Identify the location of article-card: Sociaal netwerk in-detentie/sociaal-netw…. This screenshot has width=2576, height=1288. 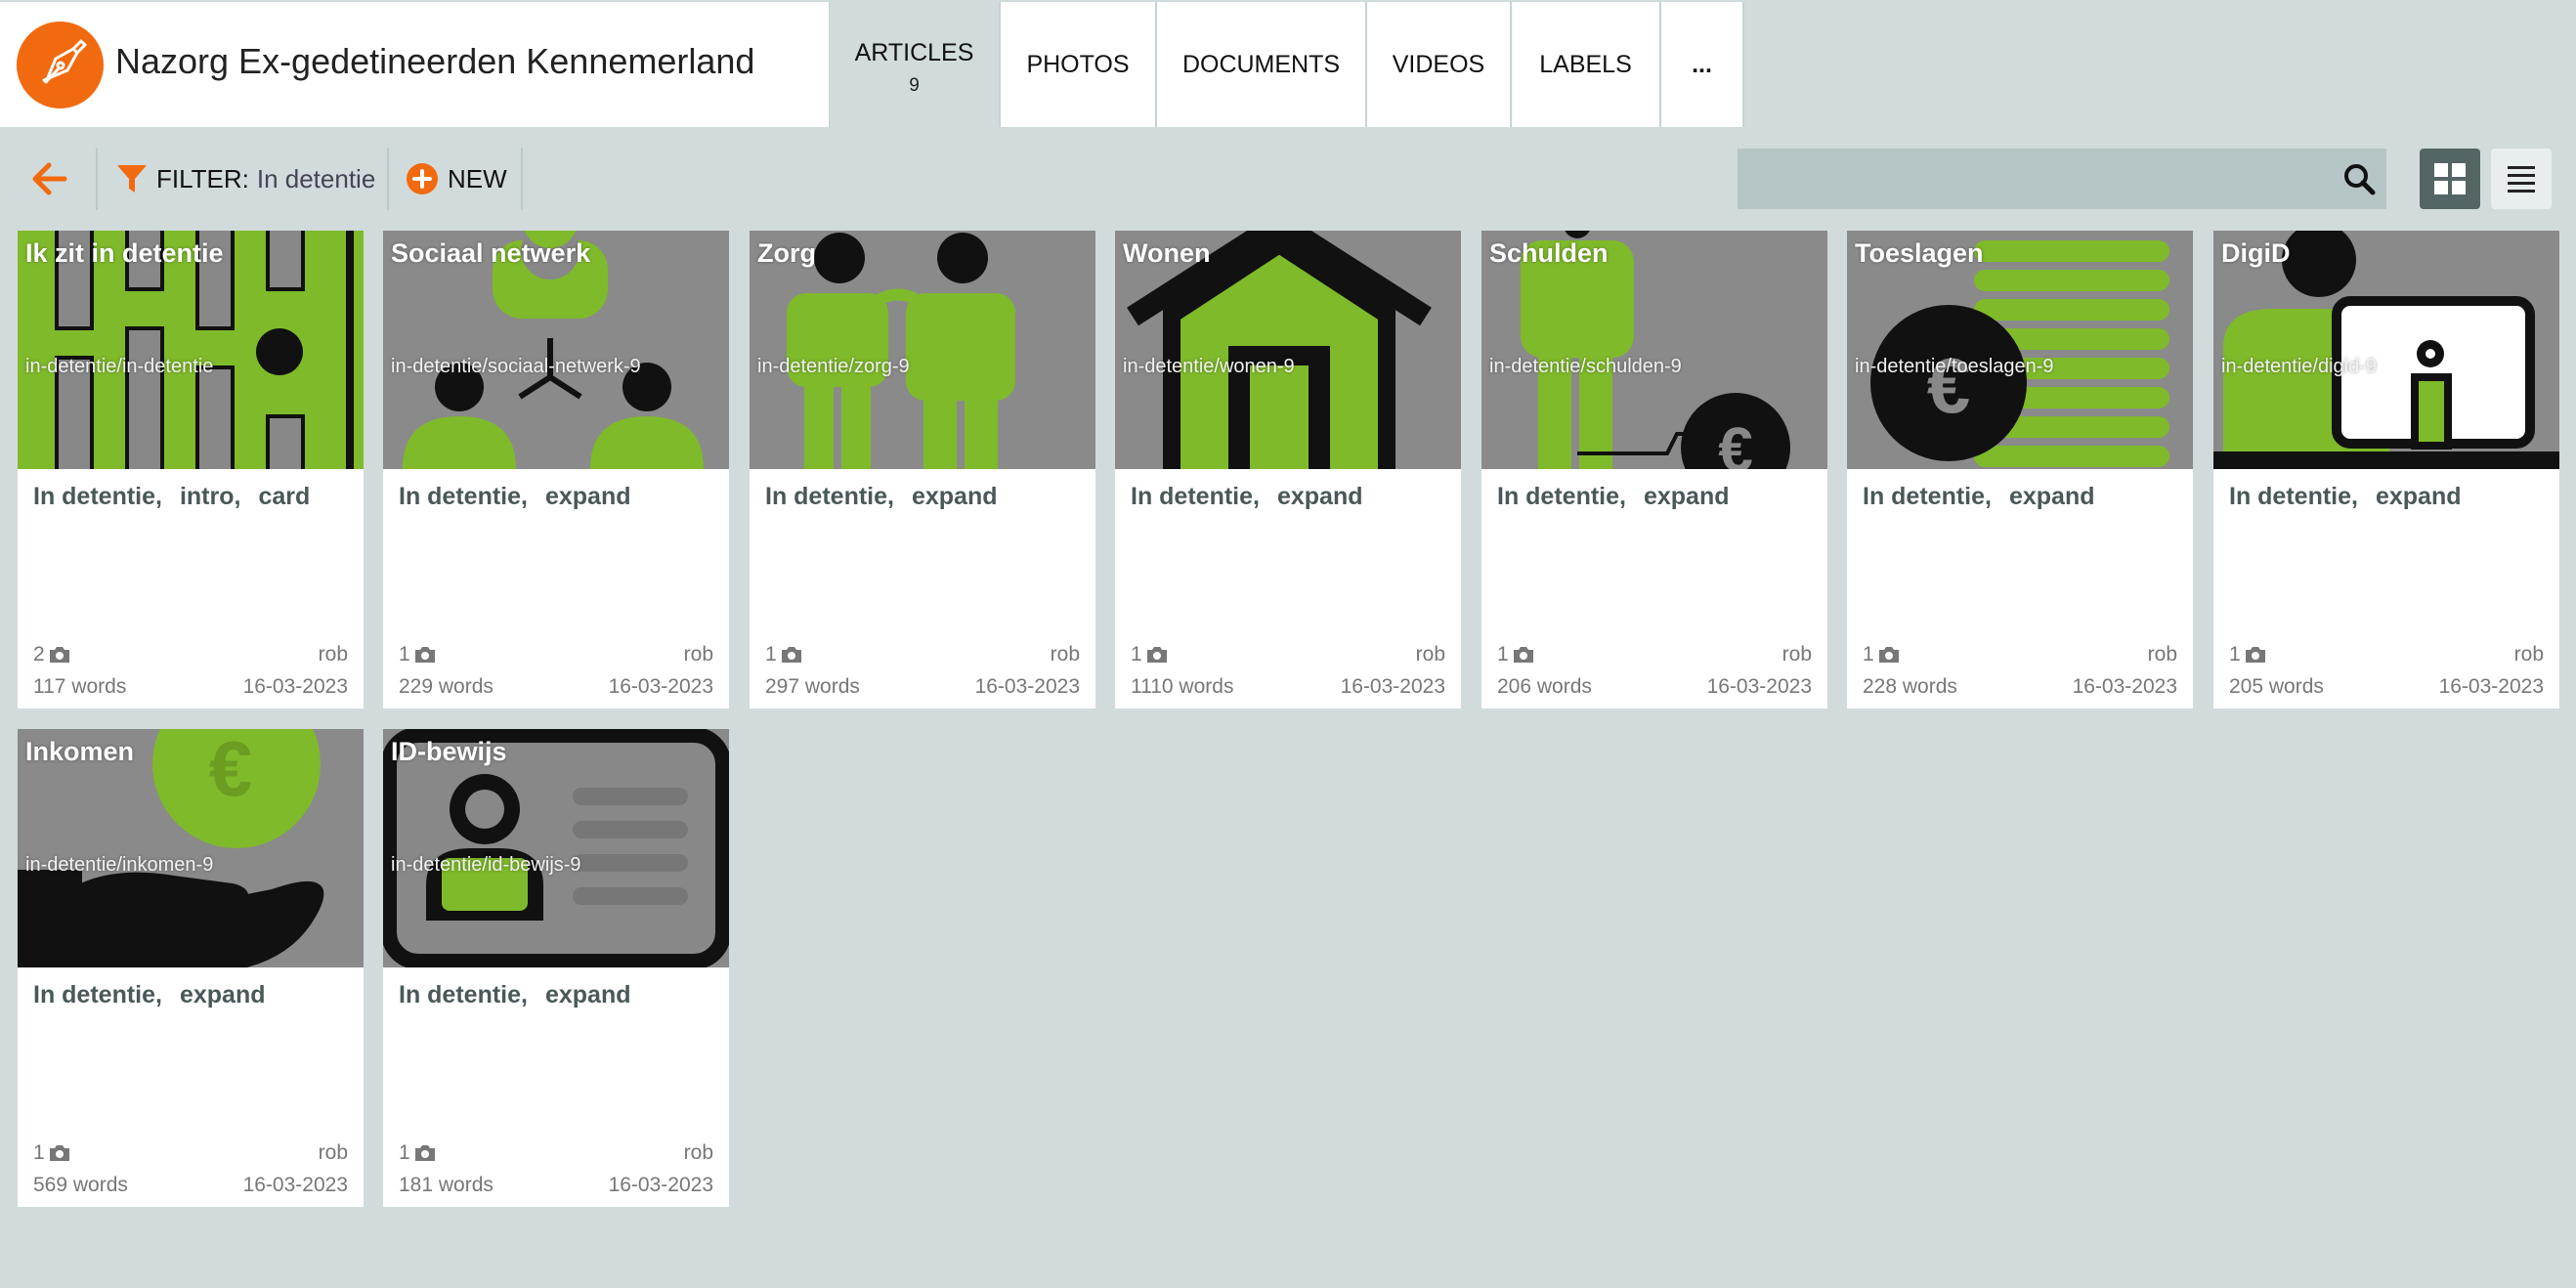
(556, 470).